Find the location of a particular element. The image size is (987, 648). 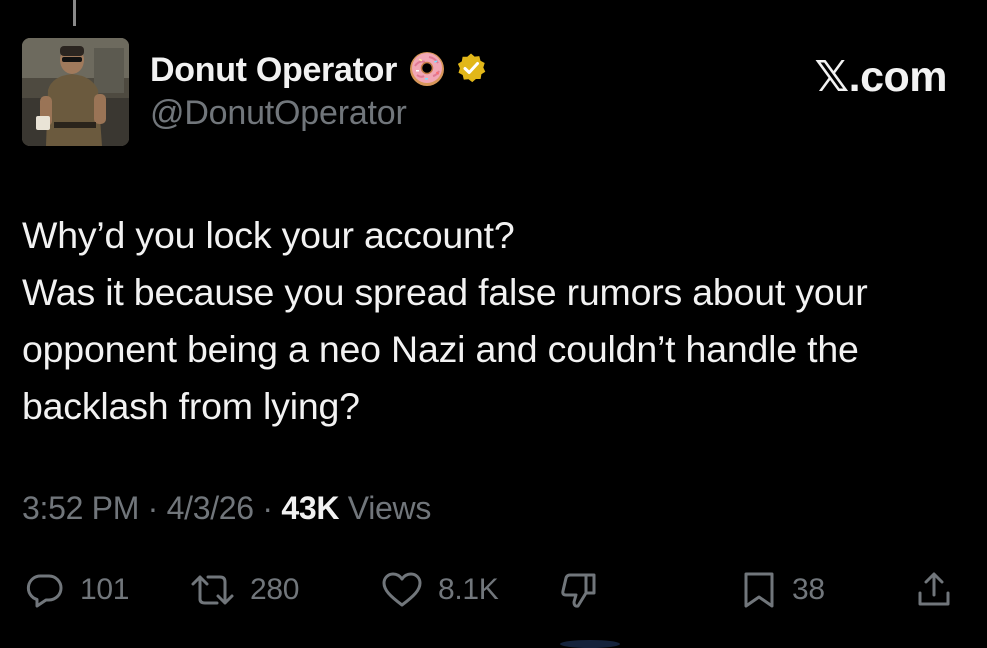

share-button is located at coordinates (934, 590).